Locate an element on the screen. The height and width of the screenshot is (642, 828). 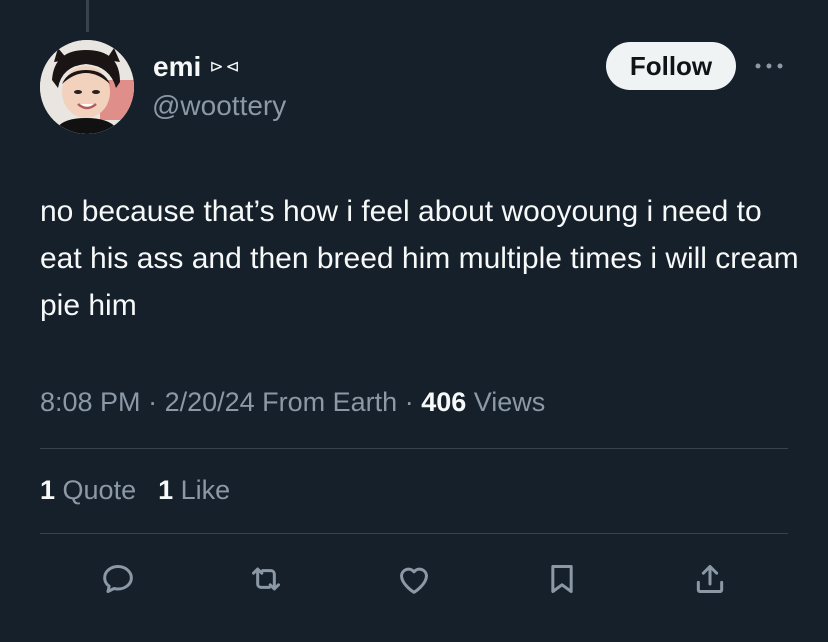
bookmark-icon is located at coordinates (562, 579).